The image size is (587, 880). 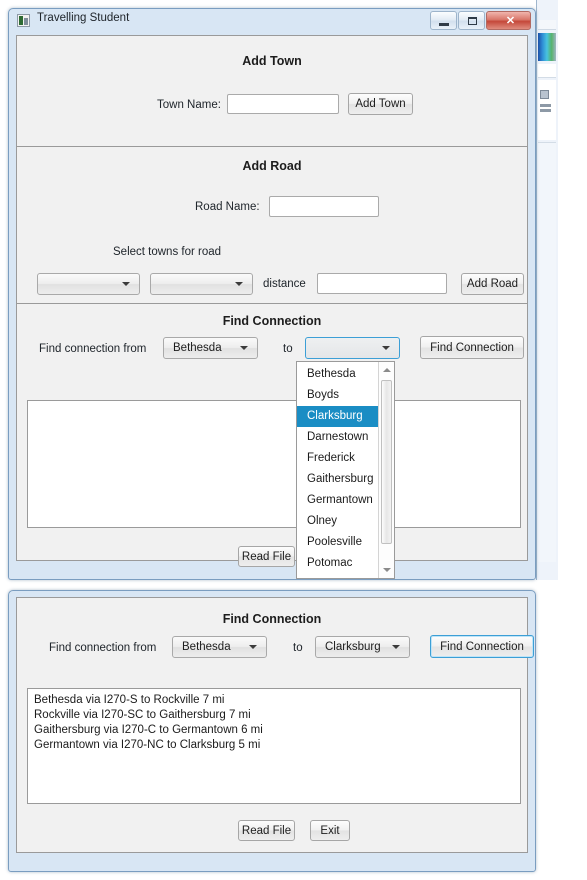 What do you see at coordinates (206, 647) in the screenshot?
I see `find-from-value-2: Bethesda` at bounding box center [206, 647].